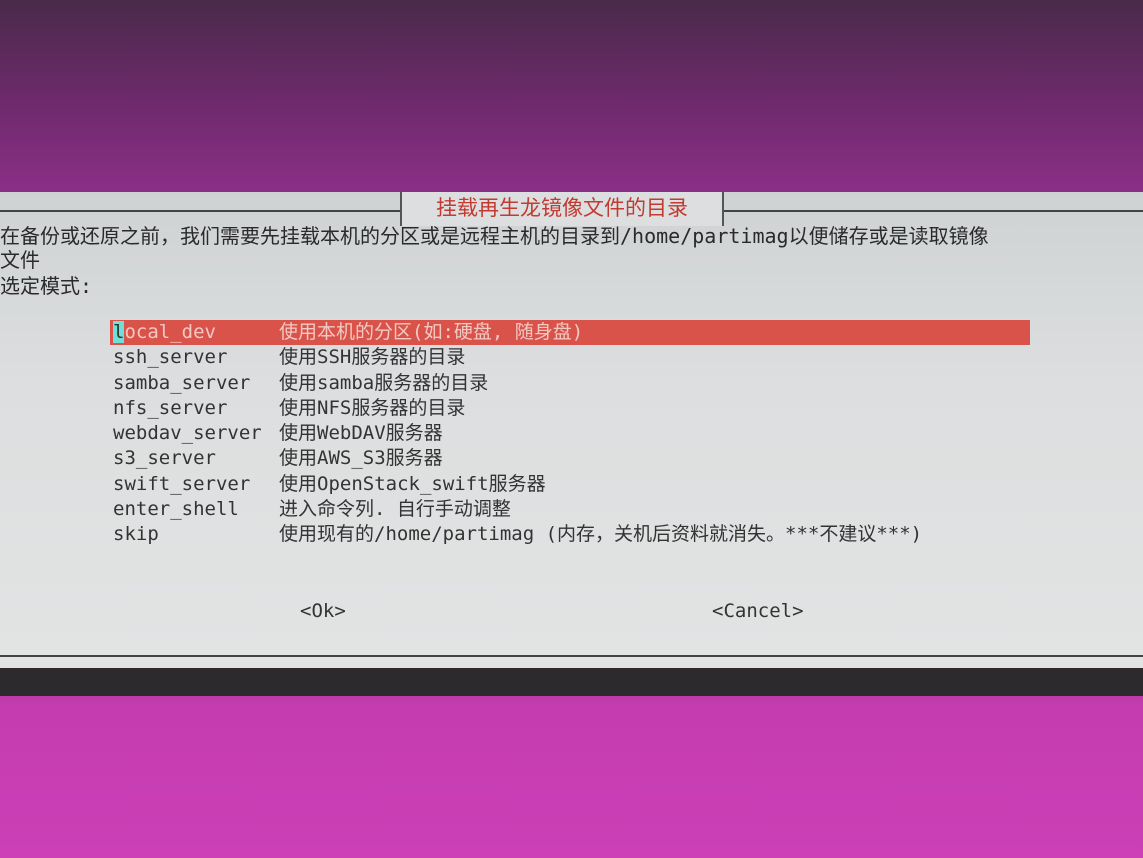 This screenshot has width=1143, height=858. I want to click on menu-item-nfs-server: nfs_server 使用NFS服务器的目录, so click(570, 408).